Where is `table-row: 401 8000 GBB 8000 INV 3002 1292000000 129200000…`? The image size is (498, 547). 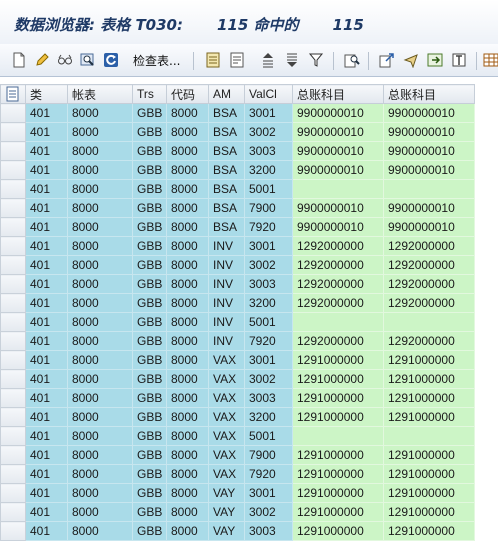
table-row: 401 8000 GBB 8000 INV 3002 1292000000 129200000… is located at coordinates (237, 265).